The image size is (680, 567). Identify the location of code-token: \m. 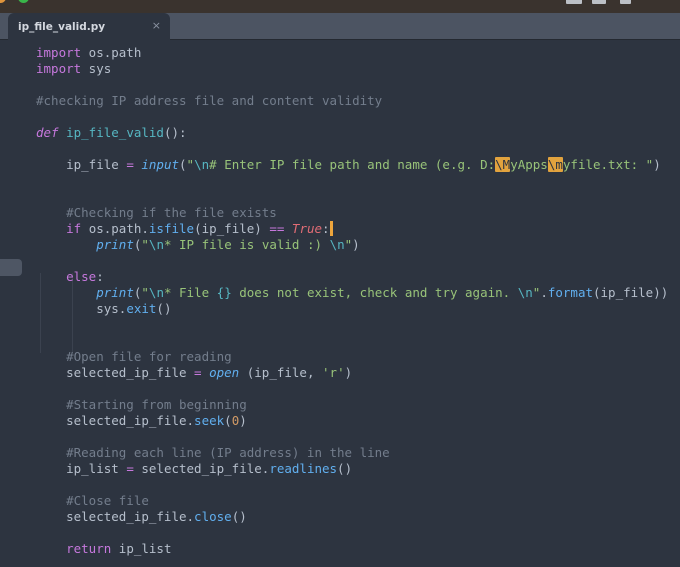
(555, 164).